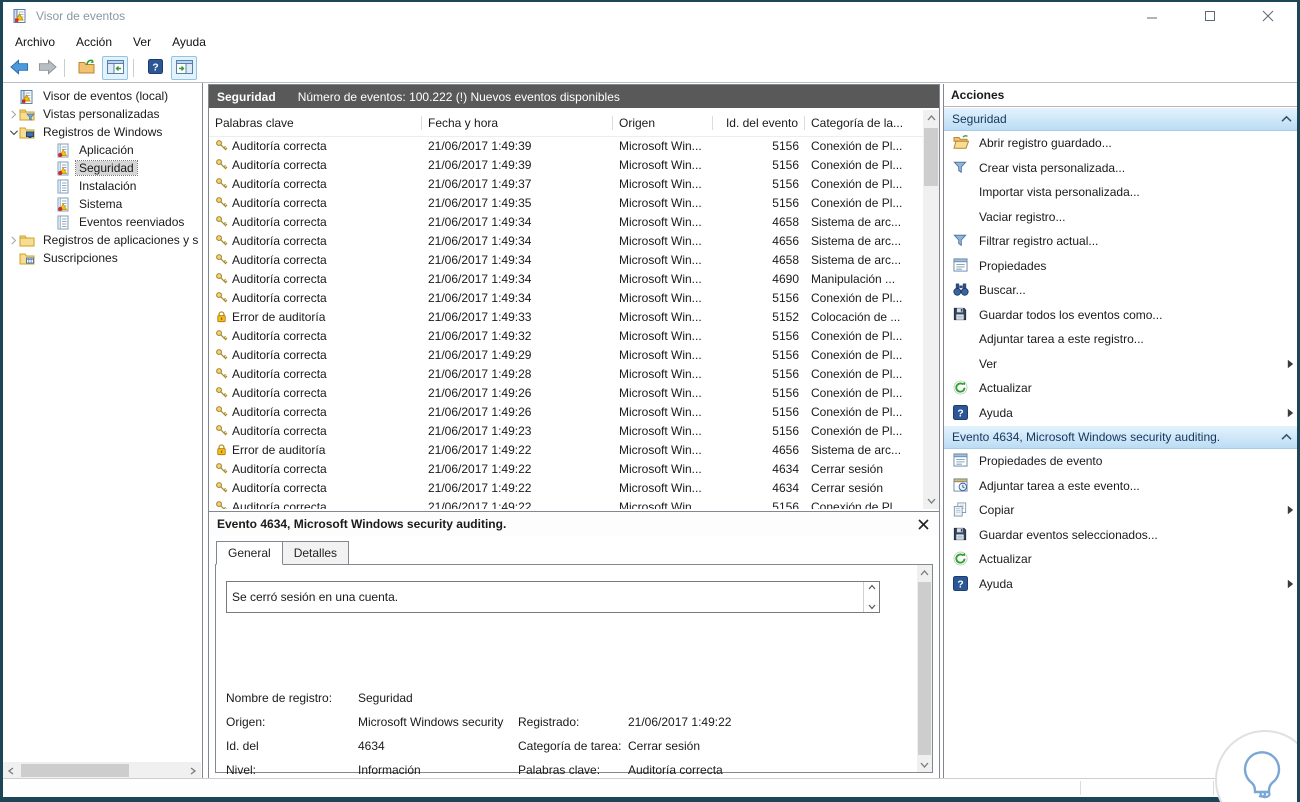  Describe the element at coordinates (480, 411) in the screenshot. I see `date-cell: 21/06/2017 1:49:26` at that location.